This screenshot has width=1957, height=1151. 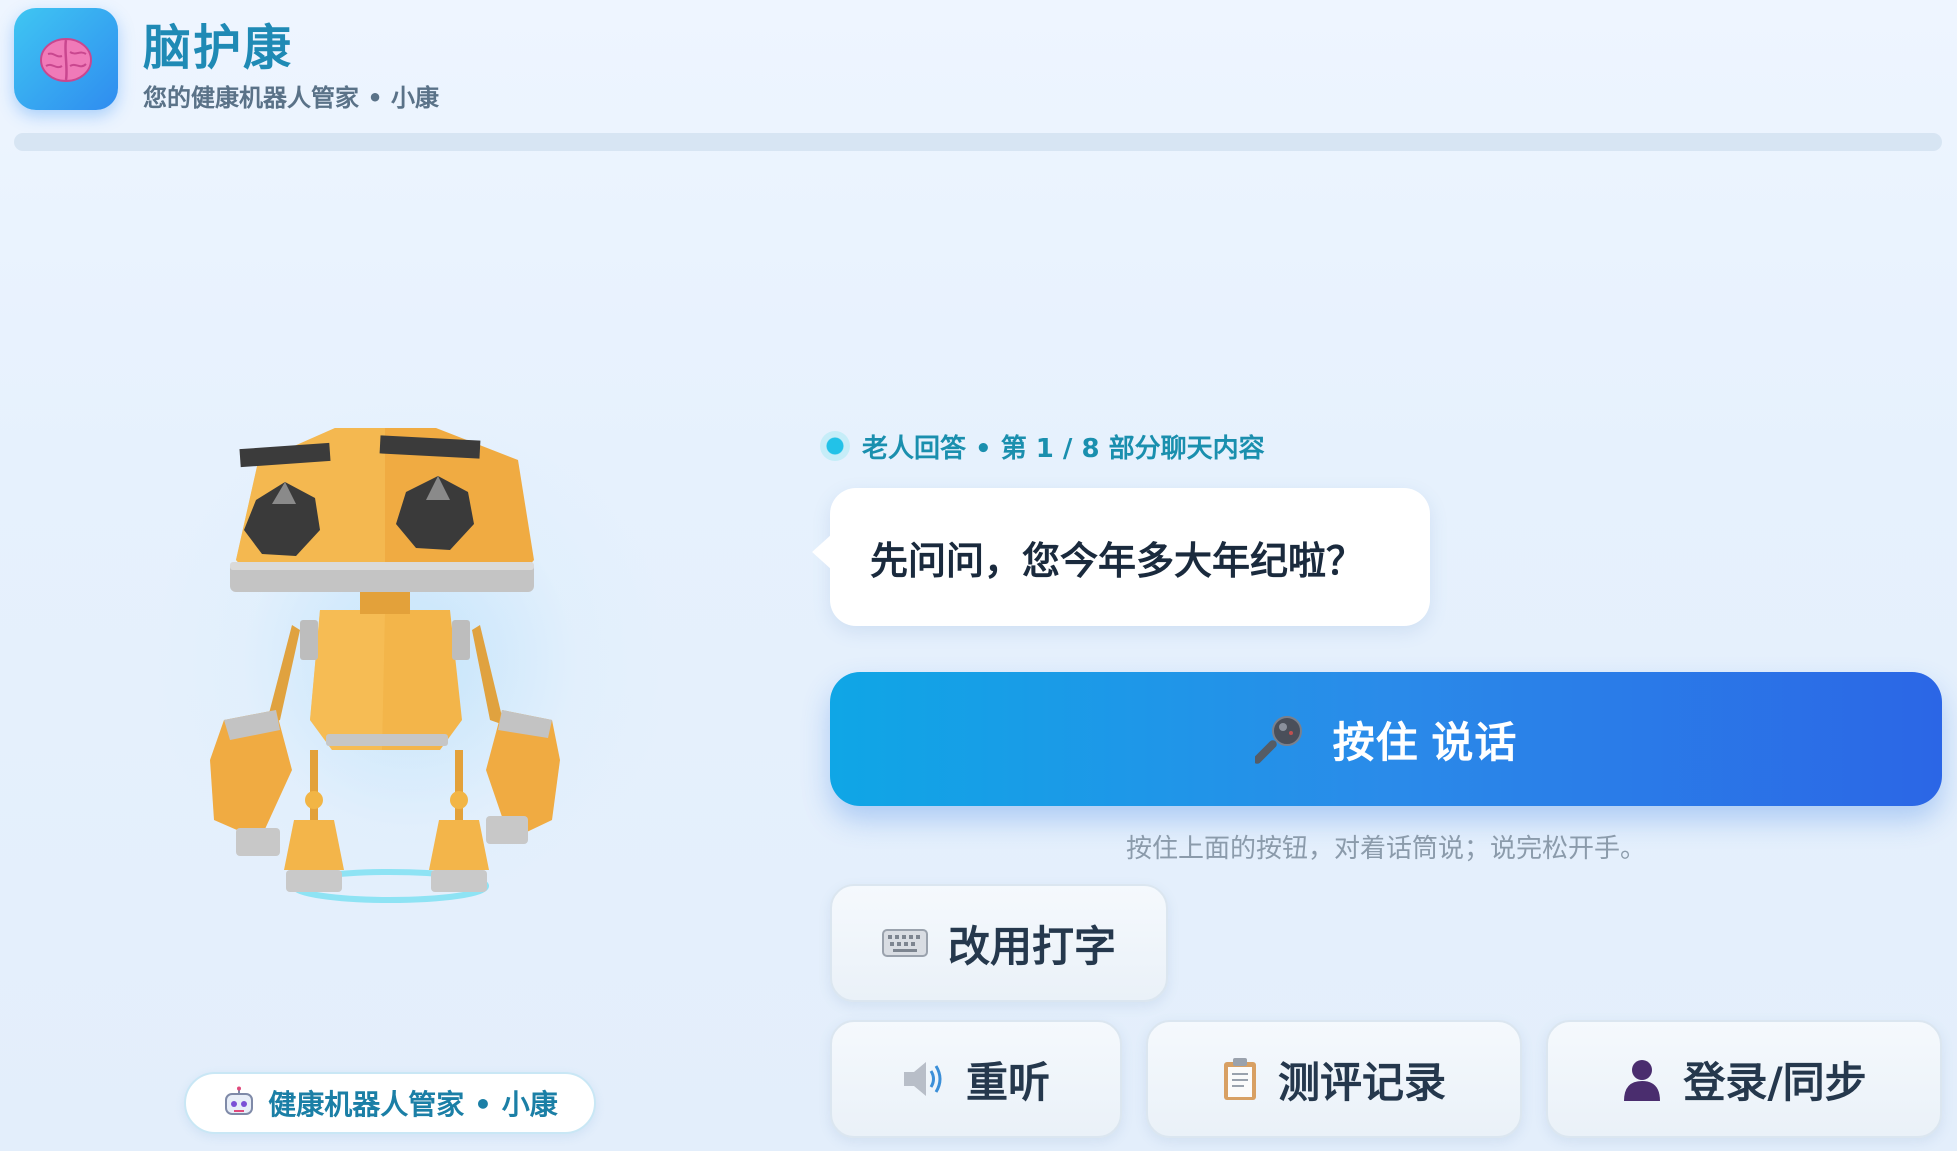 I want to click on robot-speech-bubble: 先问问，您今年多大年纪啦？, so click(x=1121, y=557).